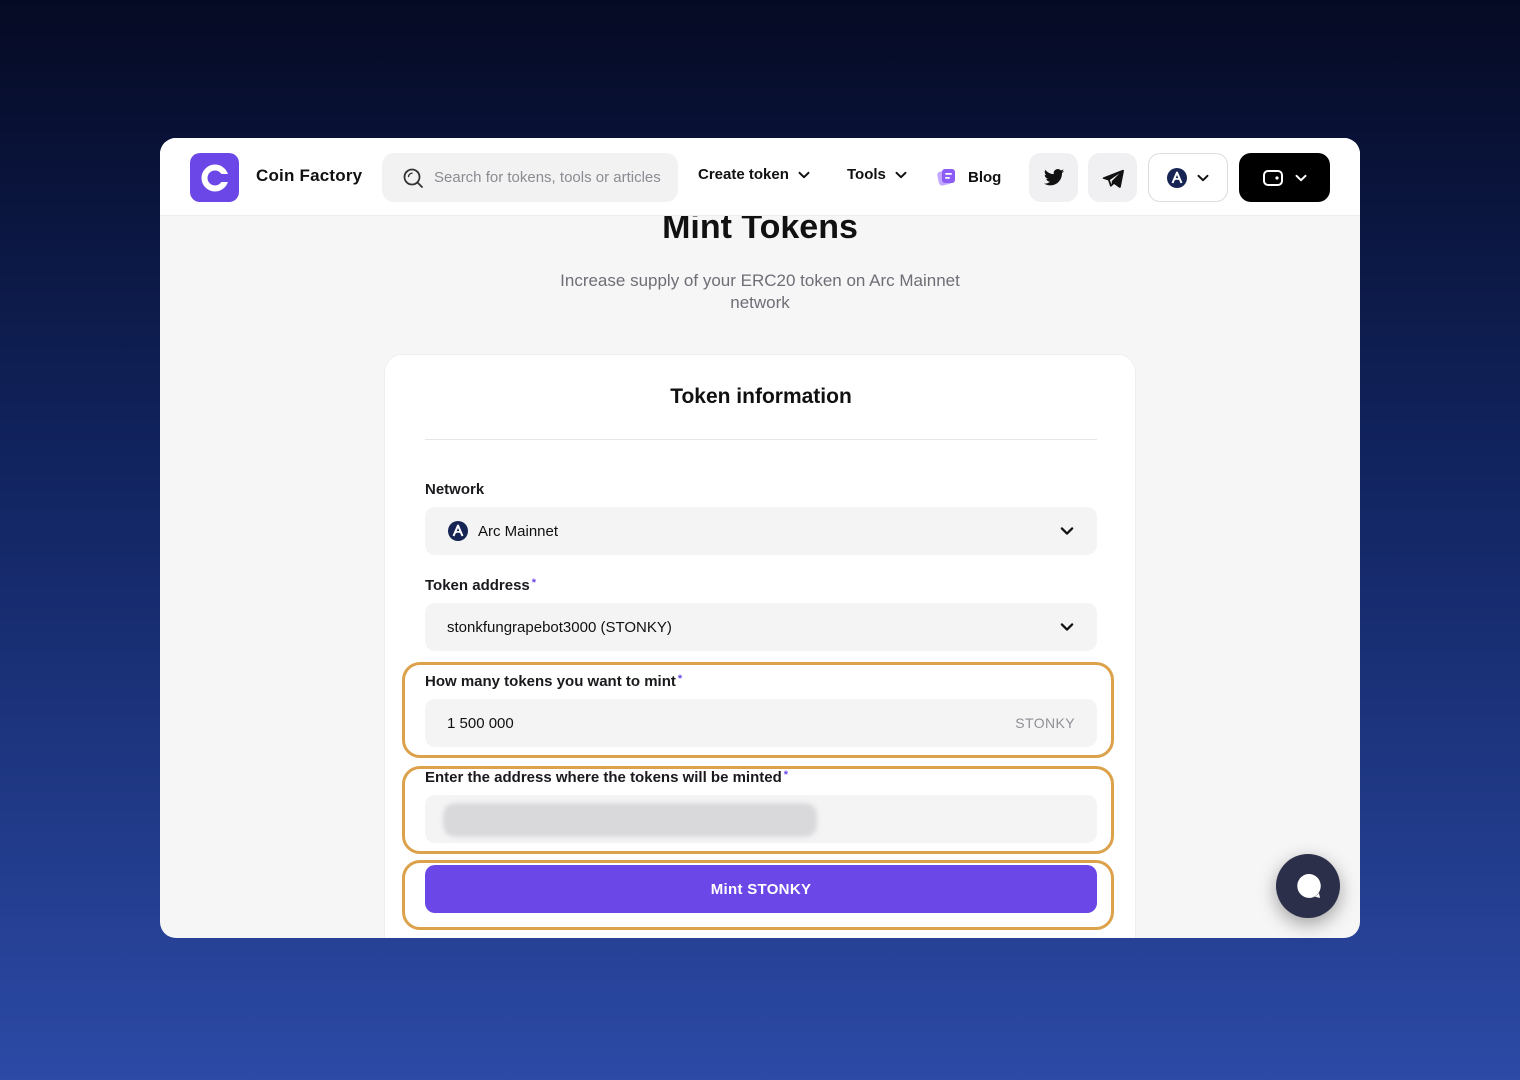  Describe the element at coordinates (761, 396) in the screenshot. I see `card-title: Token information` at that location.